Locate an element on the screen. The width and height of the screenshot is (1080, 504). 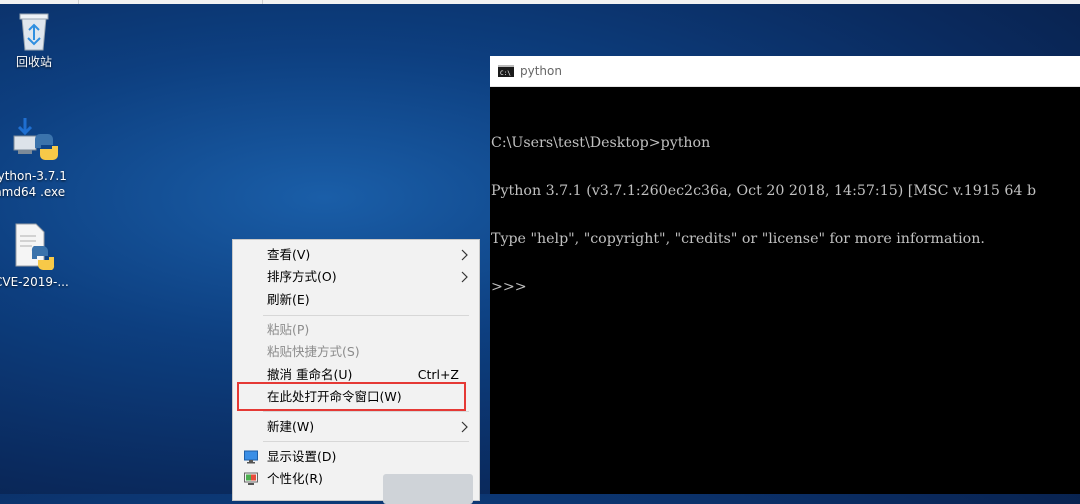
recycle-bin-icon is located at coordinates (34, 32).